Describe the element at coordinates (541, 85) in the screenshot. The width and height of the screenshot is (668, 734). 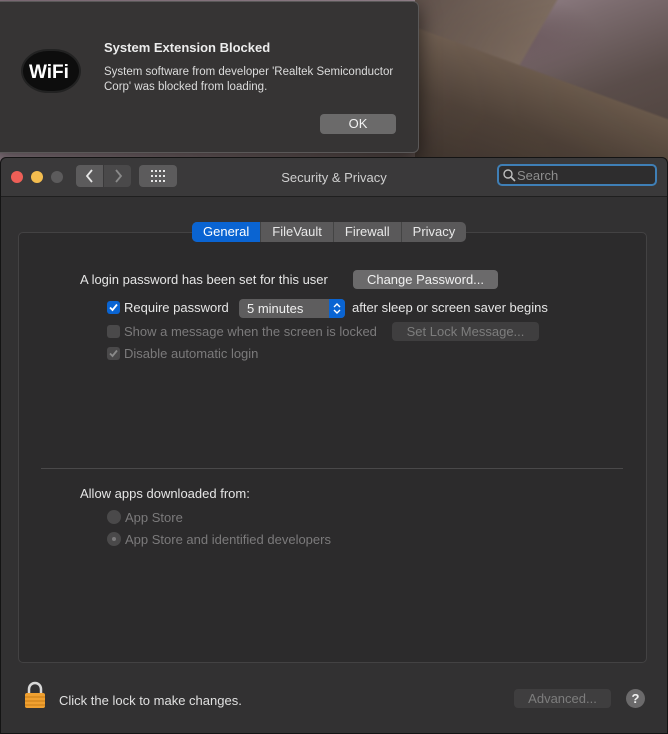
I see `wallpaper-mountain` at that location.